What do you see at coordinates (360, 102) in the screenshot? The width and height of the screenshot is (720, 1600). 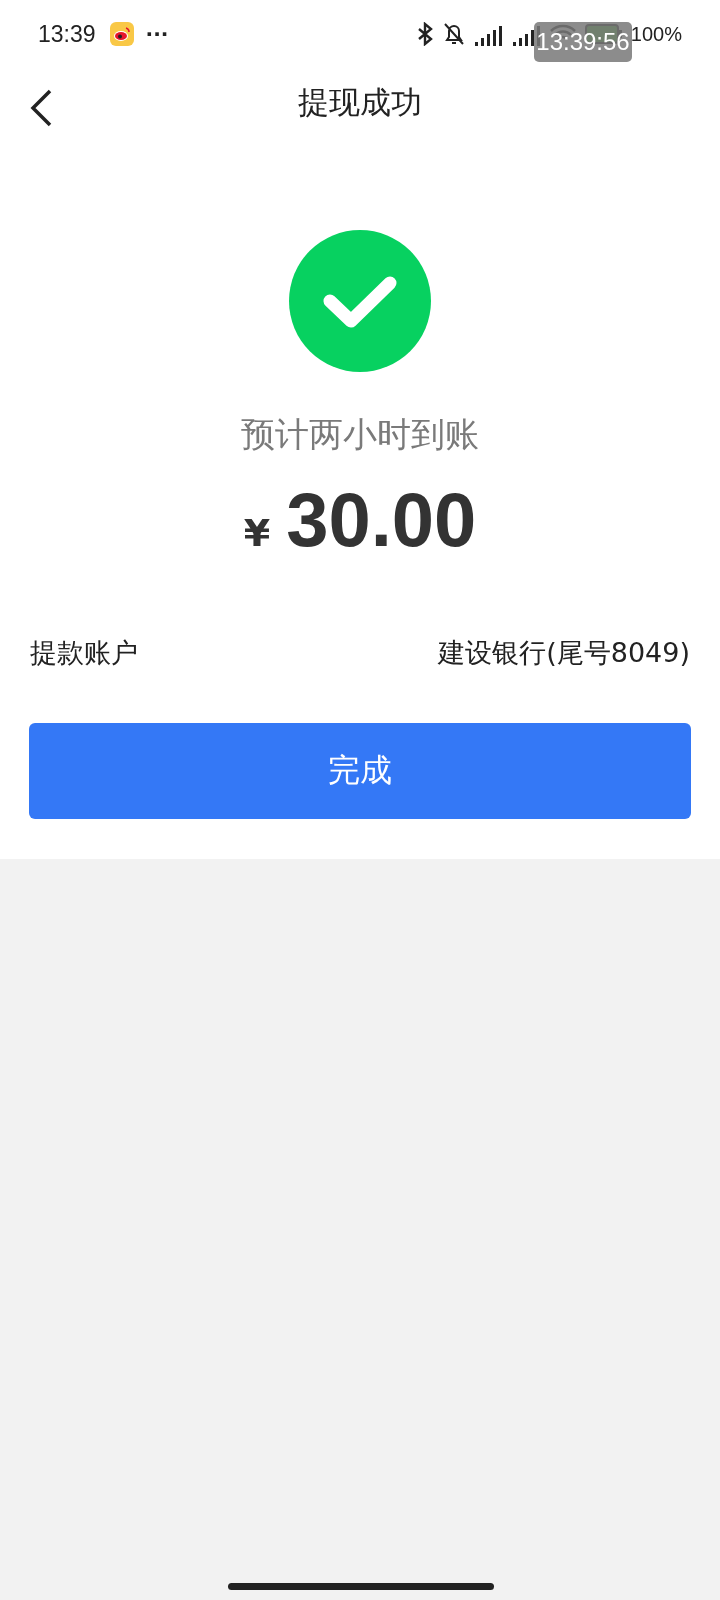 I see `page-title: 提现成功` at bounding box center [360, 102].